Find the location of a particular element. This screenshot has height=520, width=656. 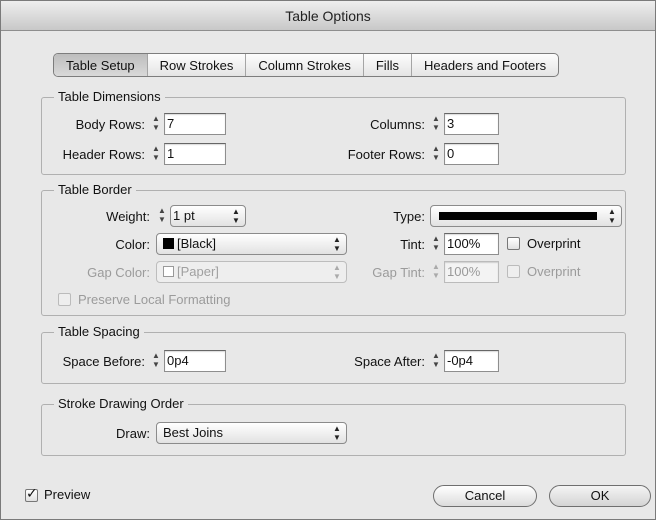

space-after-label: Space After: is located at coordinates (389, 361).